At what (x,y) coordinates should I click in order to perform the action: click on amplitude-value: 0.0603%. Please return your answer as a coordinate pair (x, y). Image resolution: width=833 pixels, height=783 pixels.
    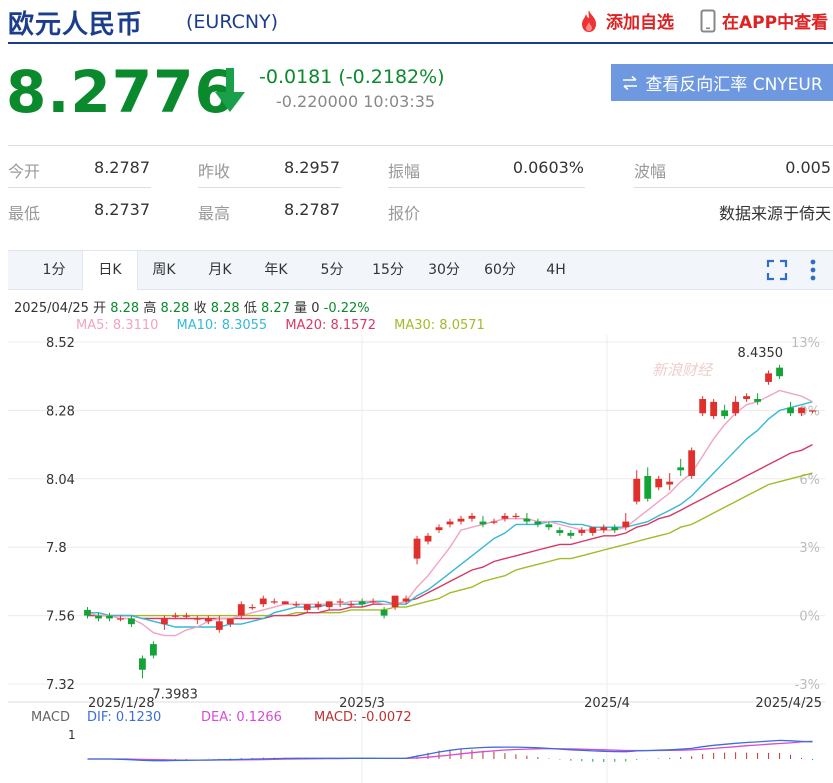
    Looking at the image, I should click on (548, 167).